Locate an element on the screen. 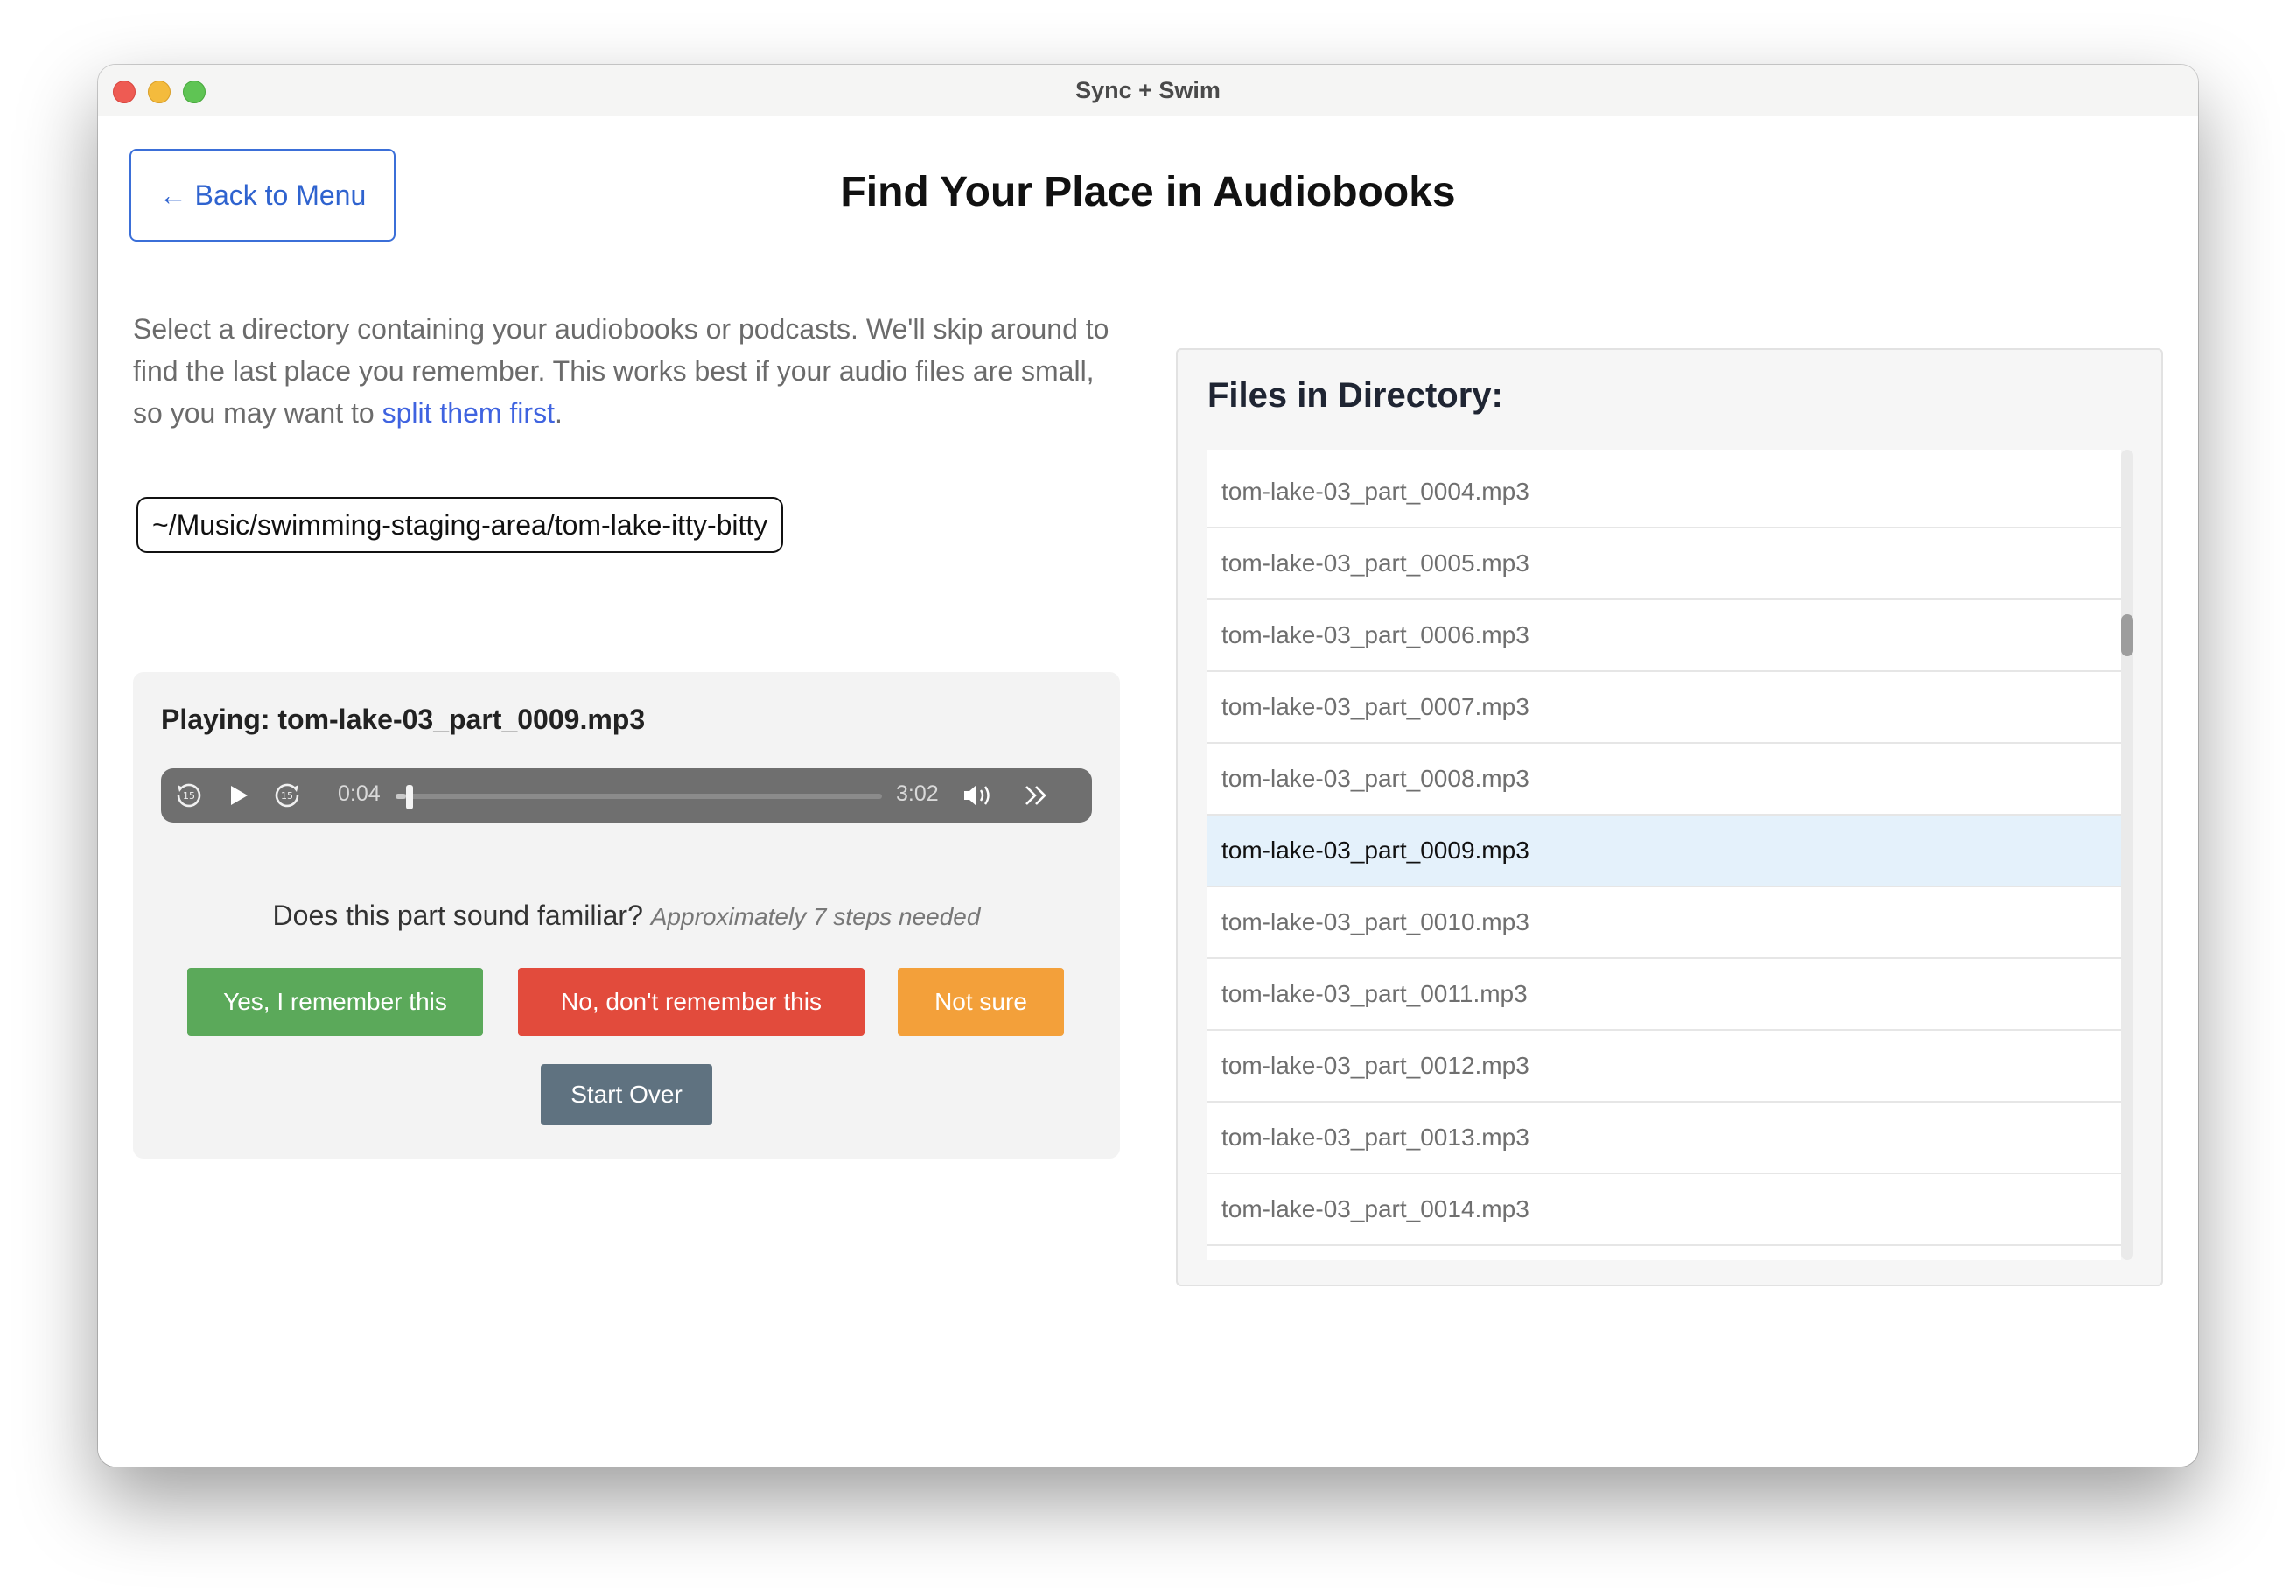 The height and width of the screenshot is (1596, 2296). title-bar: Sync + Swim is located at coordinates (1148, 90).